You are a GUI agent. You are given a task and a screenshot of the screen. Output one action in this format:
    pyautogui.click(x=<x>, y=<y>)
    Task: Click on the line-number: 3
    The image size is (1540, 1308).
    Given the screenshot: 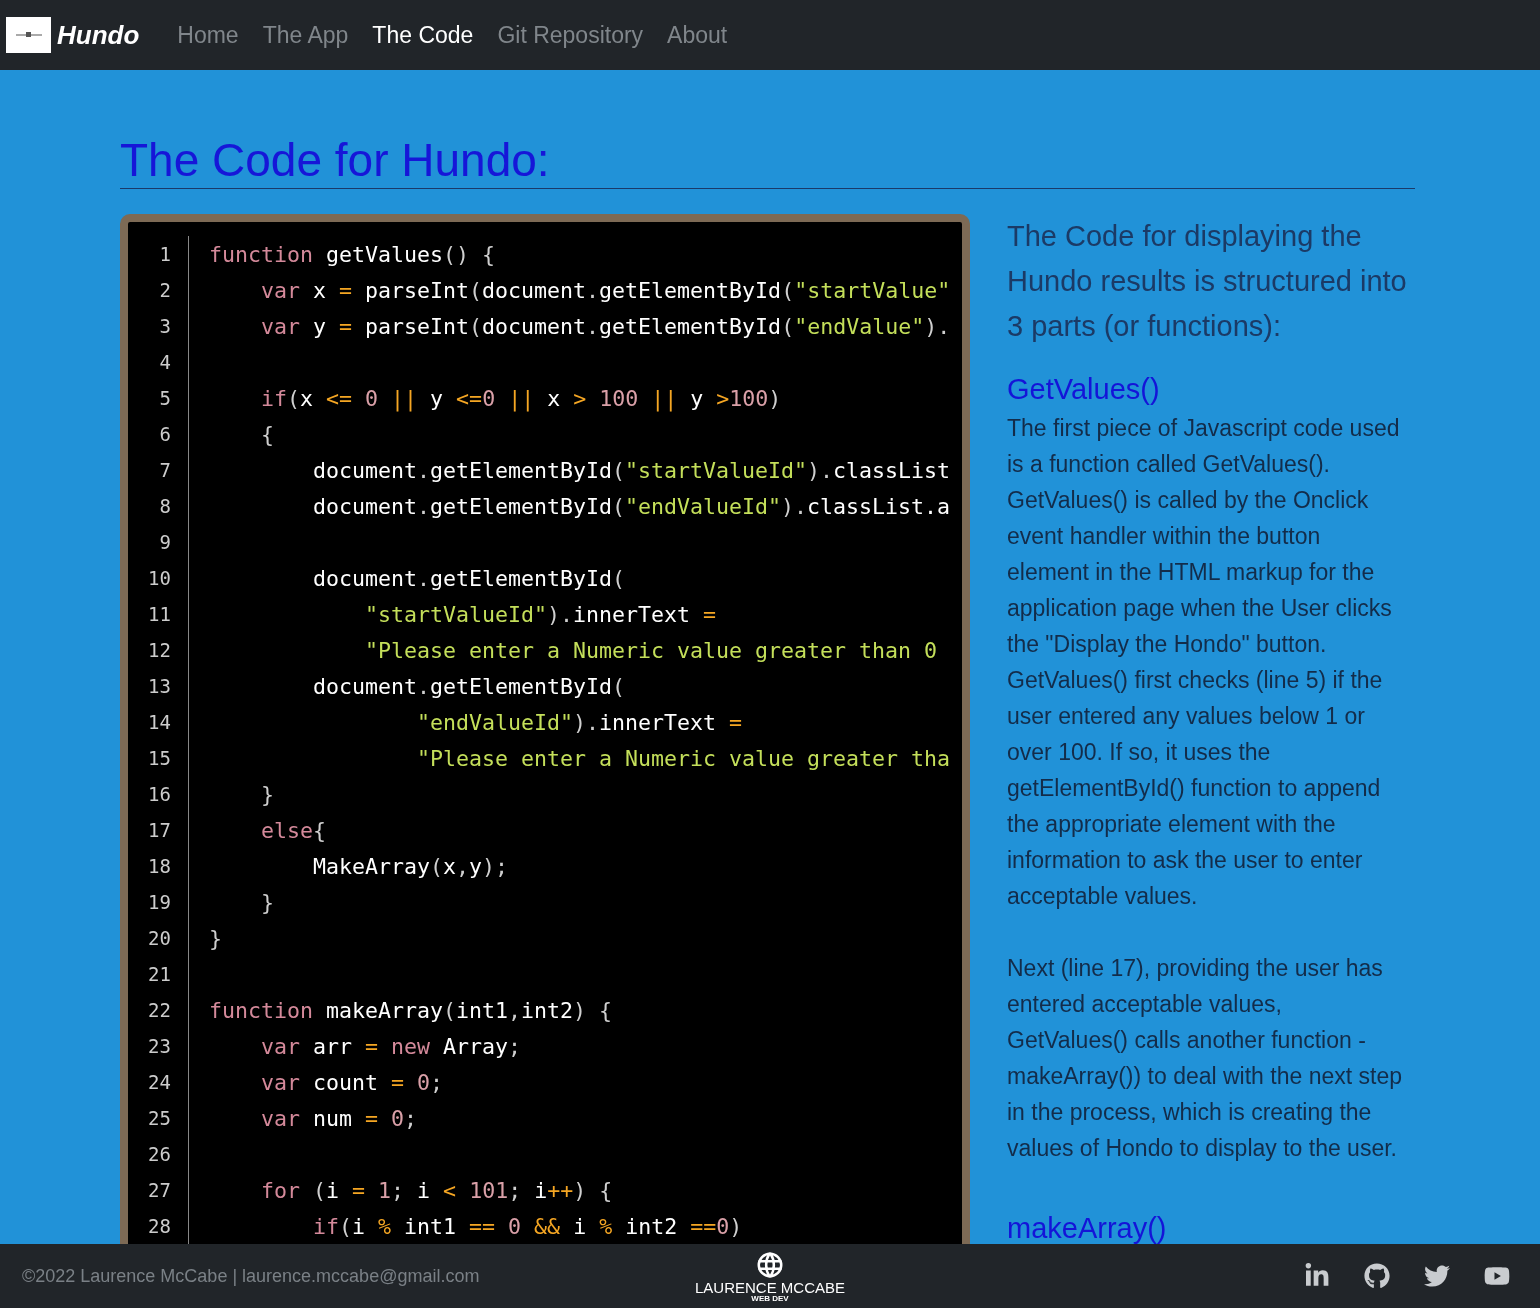 What is the action you would take?
    pyautogui.click(x=165, y=326)
    